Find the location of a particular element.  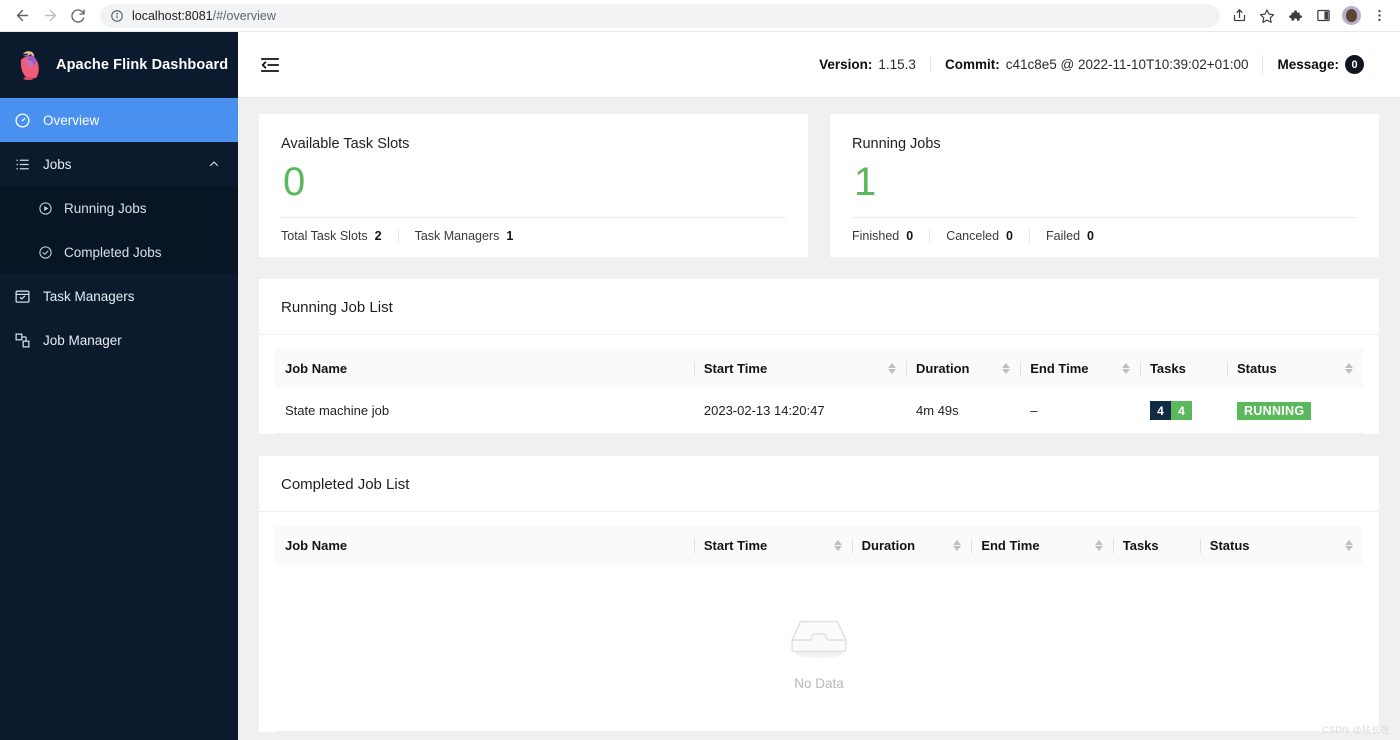

address-bar: localhost:8081/#/overview is located at coordinates (660, 15).